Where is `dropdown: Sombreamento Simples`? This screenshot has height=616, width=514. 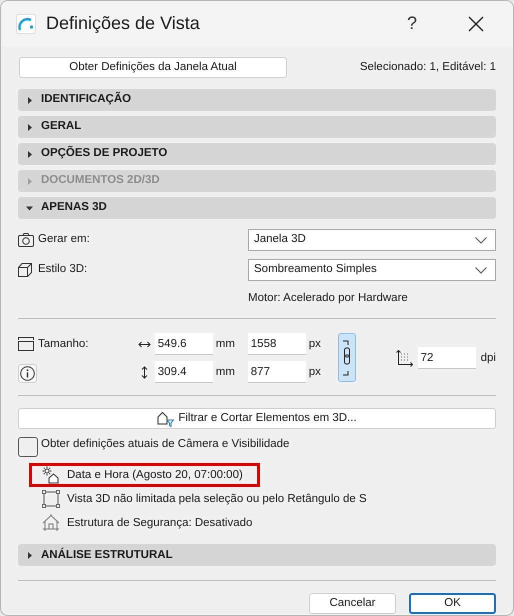 dropdown: Sombreamento Simples is located at coordinates (372, 270).